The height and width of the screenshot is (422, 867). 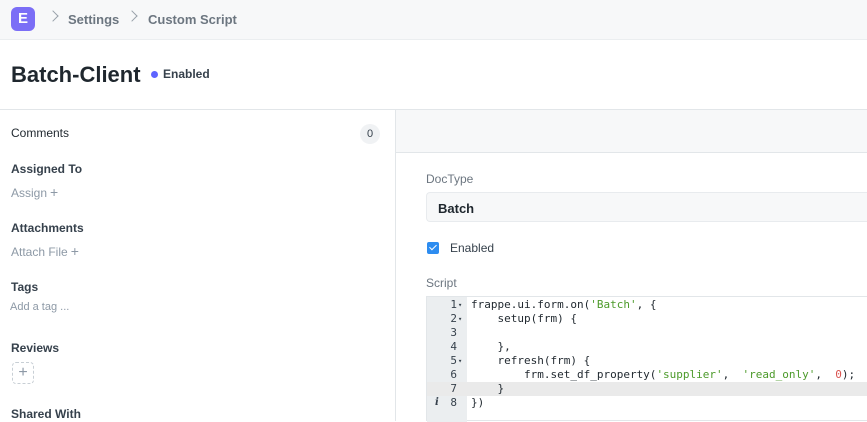 What do you see at coordinates (46, 414) in the screenshot?
I see `shared-with-heading: Shared With` at bounding box center [46, 414].